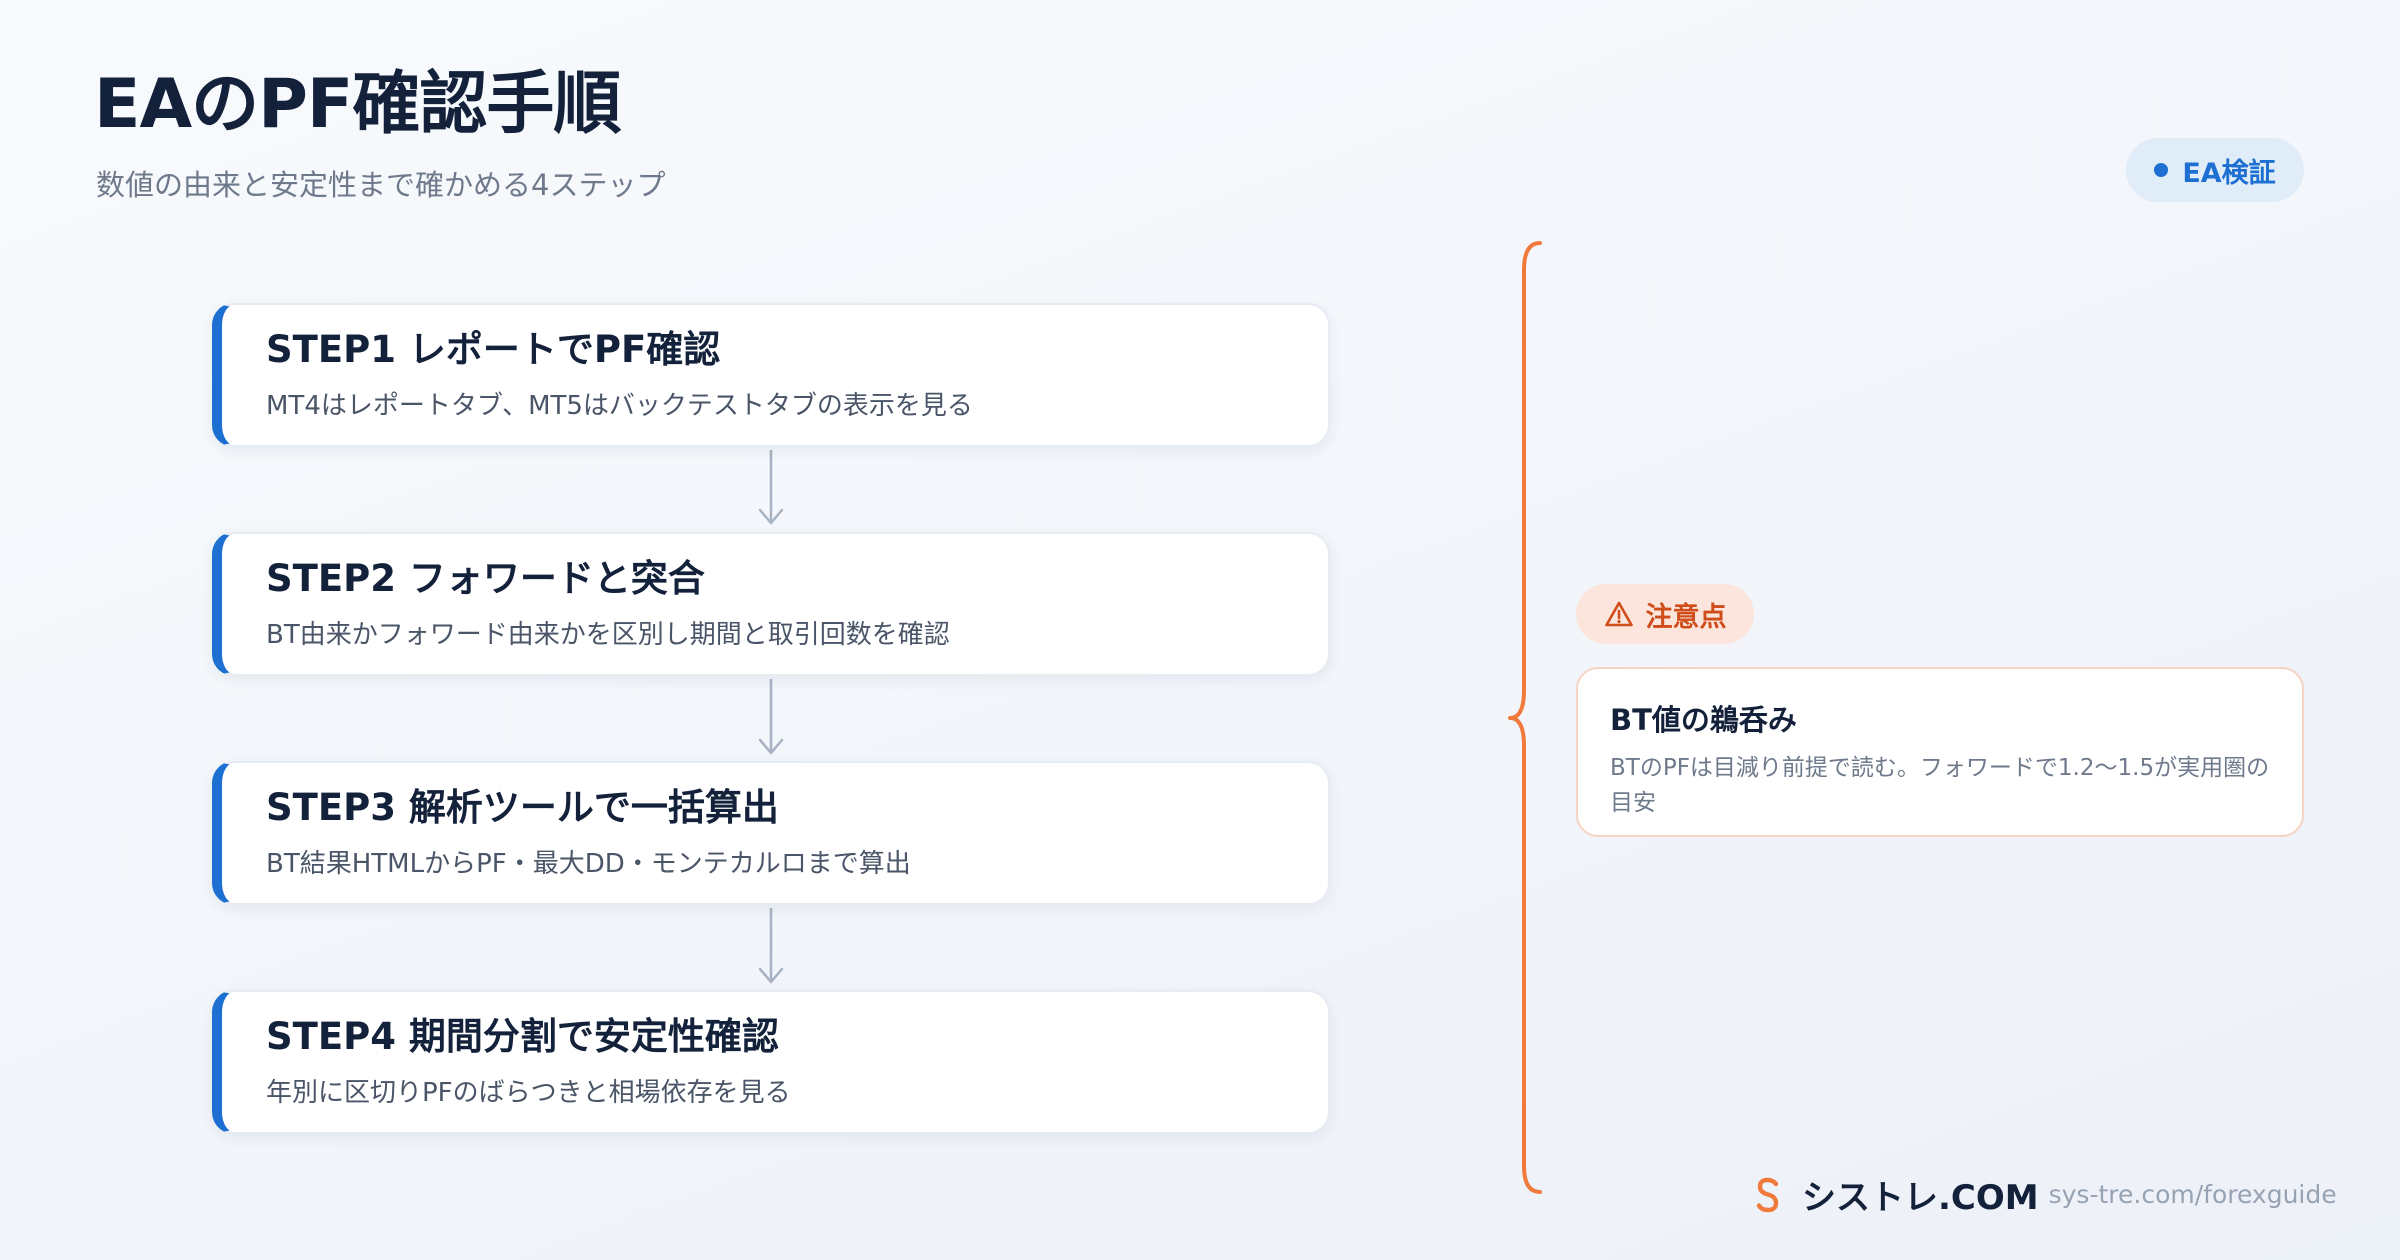 The height and width of the screenshot is (1260, 2400). Describe the element at coordinates (2045, 1194) in the screenshot. I see `footer-brand: シストレ.COM sys-tre.com/forexguide` at that location.